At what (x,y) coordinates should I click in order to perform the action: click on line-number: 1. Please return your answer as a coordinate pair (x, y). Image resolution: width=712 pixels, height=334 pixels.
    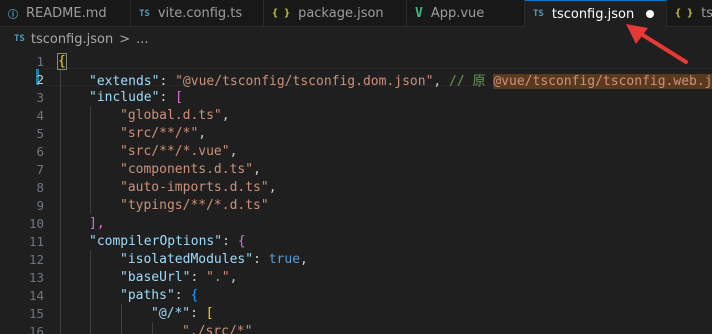
    Looking at the image, I should click on (40, 61).